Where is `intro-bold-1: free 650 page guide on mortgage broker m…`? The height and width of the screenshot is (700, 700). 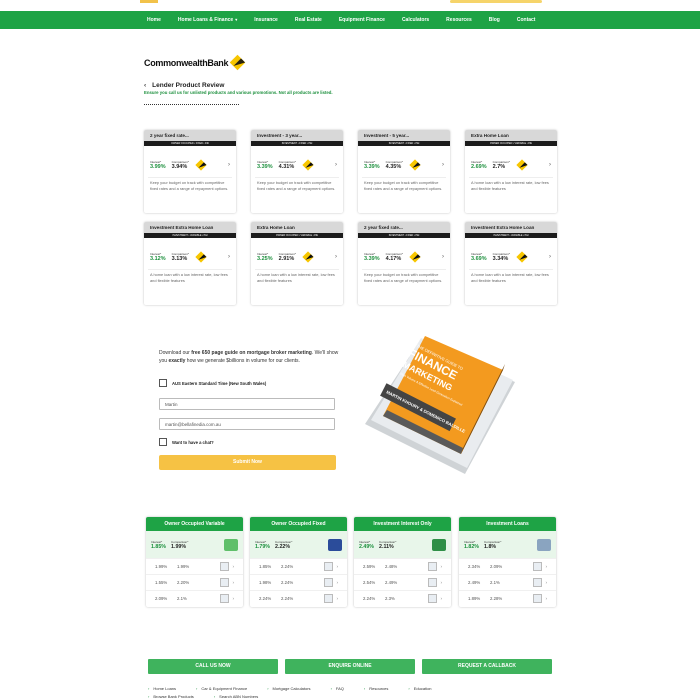
intro-bold-1: free 650 page guide on mortgage broker m… is located at coordinates (251, 353).